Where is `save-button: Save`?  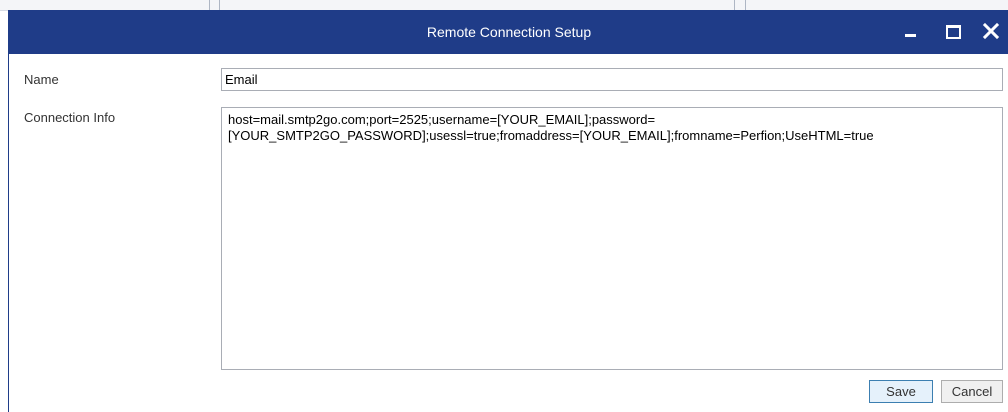 save-button: Save is located at coordinates (901, 391).